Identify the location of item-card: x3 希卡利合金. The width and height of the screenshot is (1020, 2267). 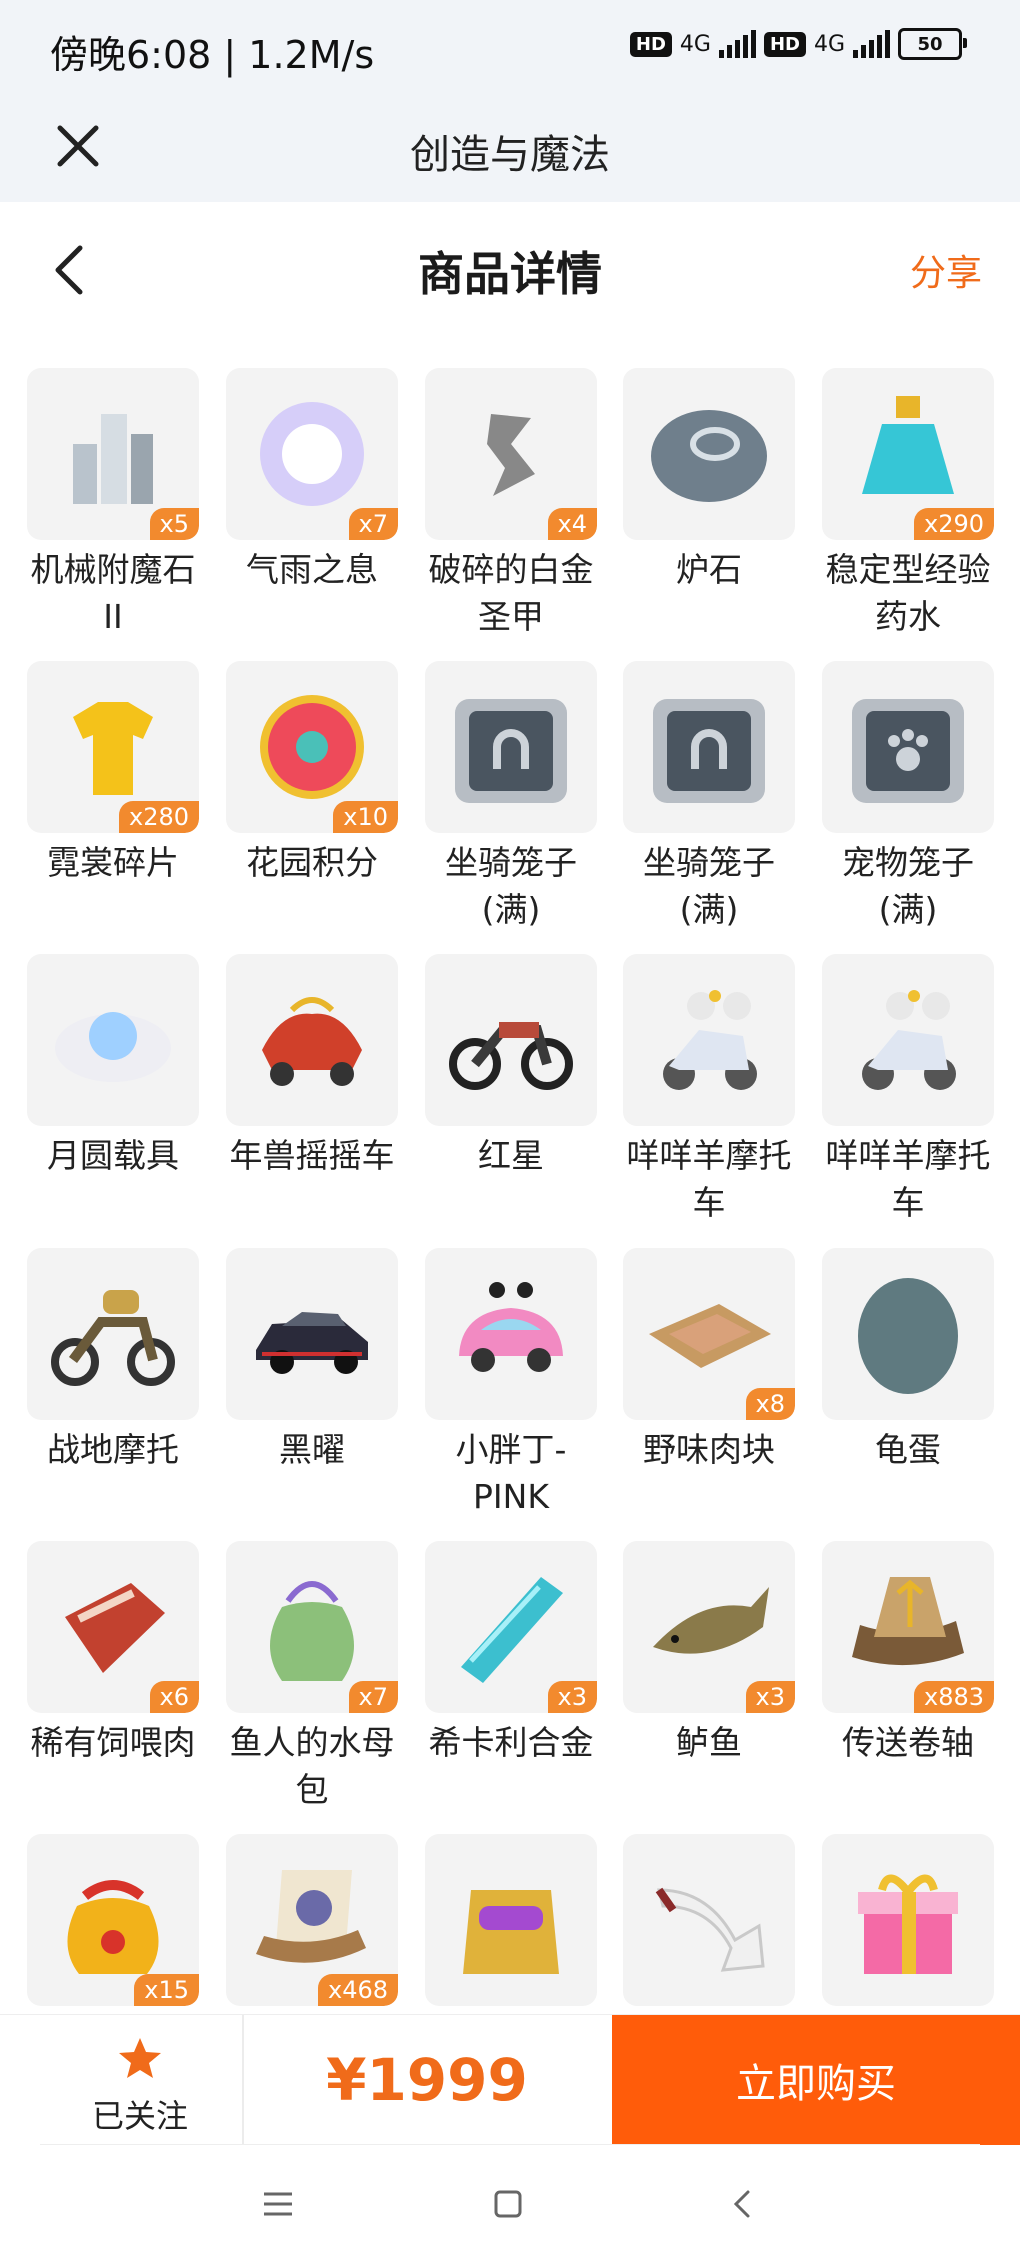
(511, 1653).